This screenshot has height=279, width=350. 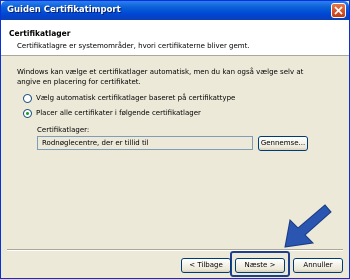 I want to click on next-button: Næste >, so click(x=260, y=265).